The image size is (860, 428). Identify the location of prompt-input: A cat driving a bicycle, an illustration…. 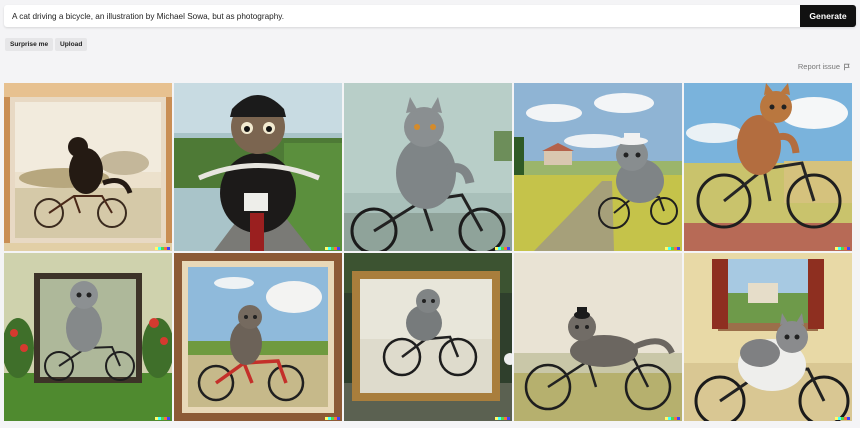
(402, 16).